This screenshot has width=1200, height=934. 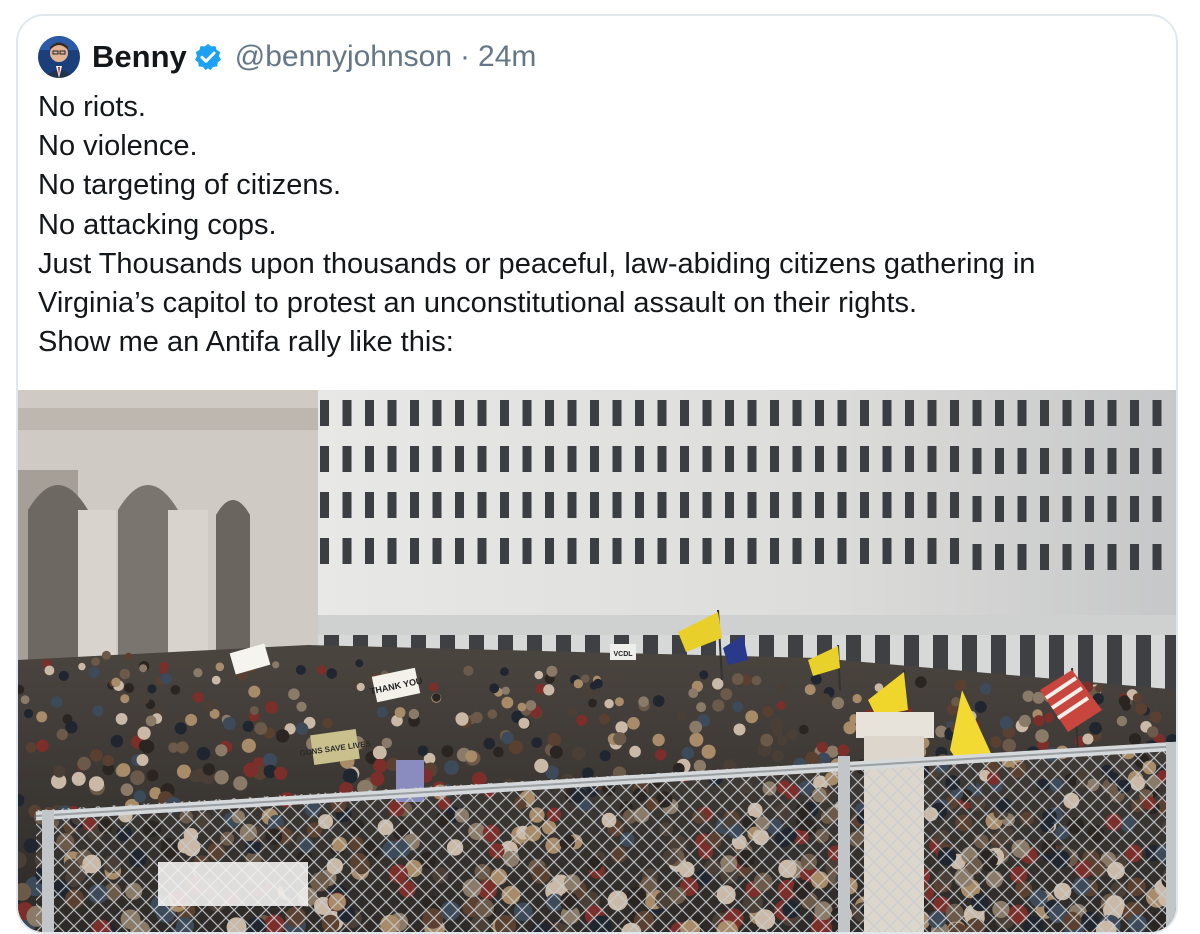 I want to click on tweet-text-line: No attacking cops., so click(x=603, y=225).